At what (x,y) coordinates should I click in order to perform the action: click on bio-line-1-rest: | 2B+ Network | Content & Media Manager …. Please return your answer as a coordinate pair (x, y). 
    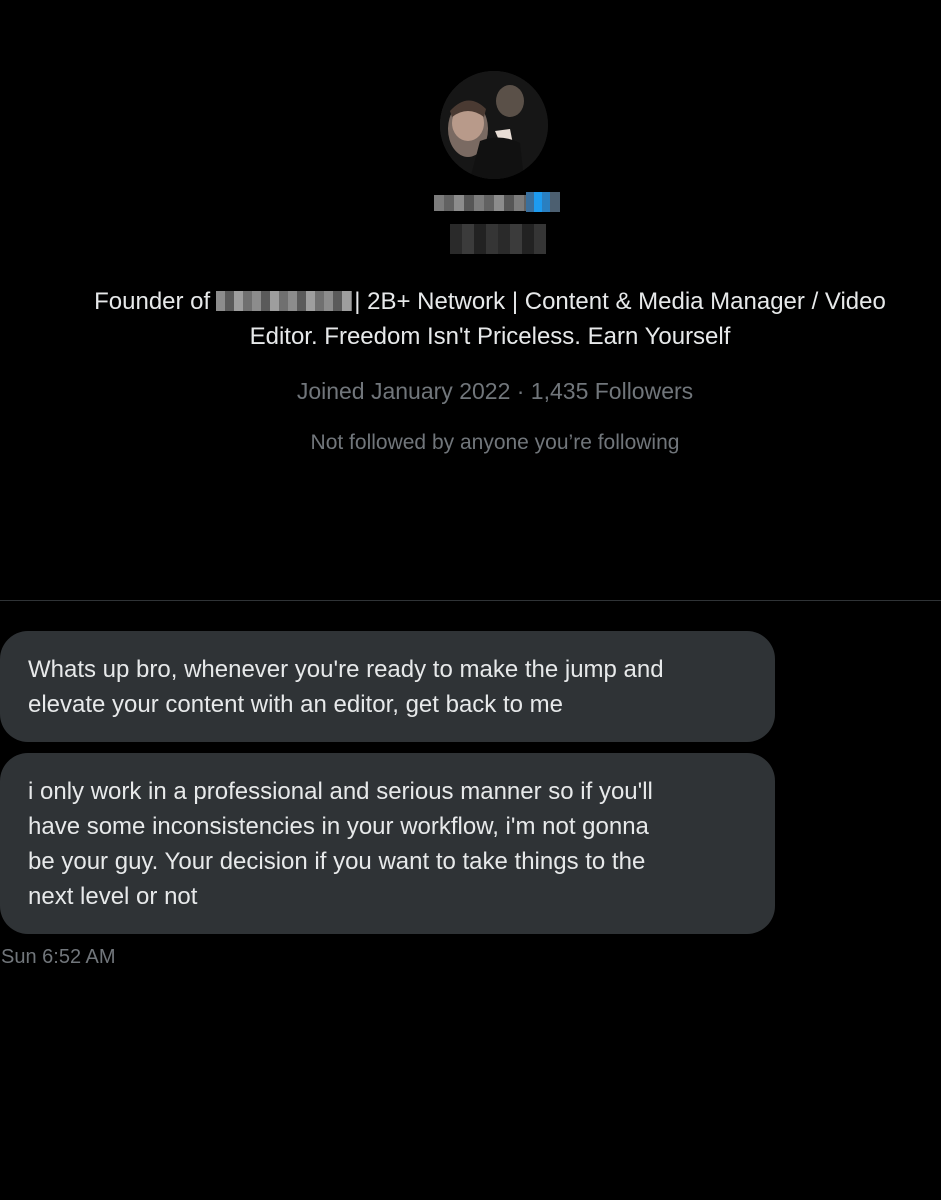
    Looking at the image, I should click on (620, 301).